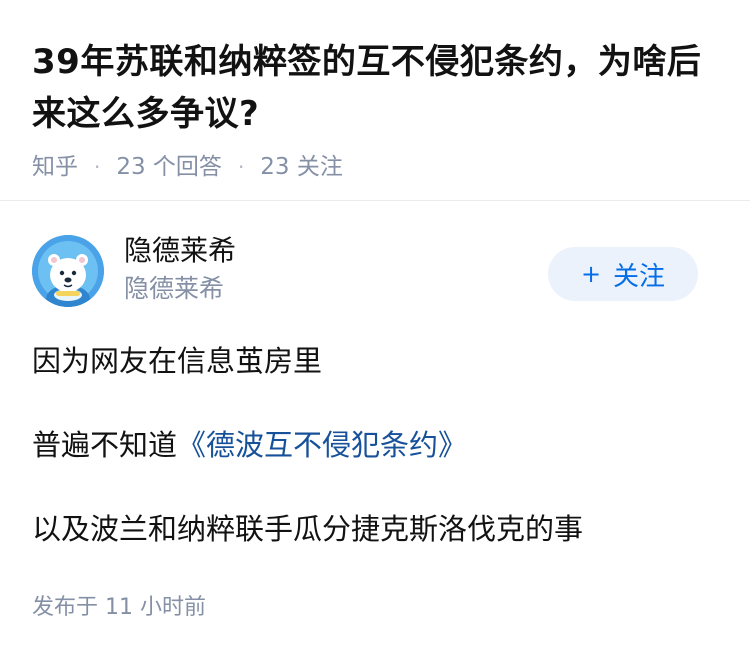  What do you see at coordinates (119, 607) in the screenshot?
I see `publish-time: 发布于 11 小时前` at bounding box center [119, 607].